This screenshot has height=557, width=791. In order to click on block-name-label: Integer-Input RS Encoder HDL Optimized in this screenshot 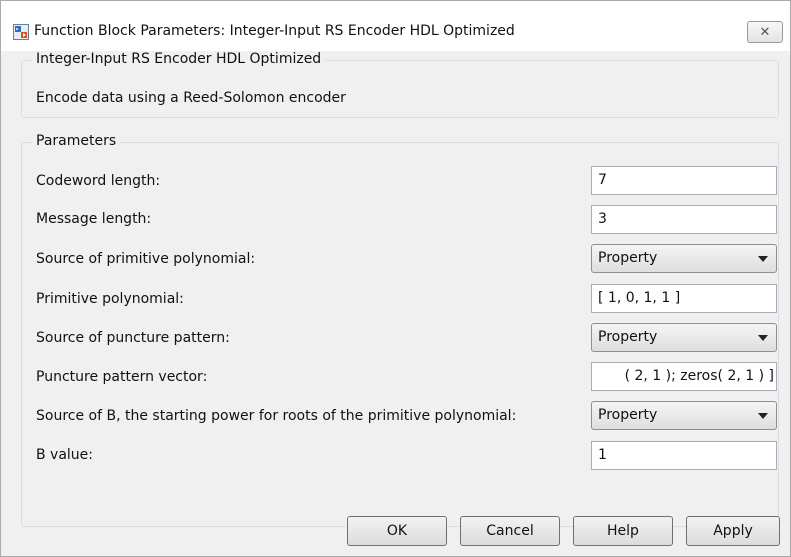, I will do `click(179, 59)`.